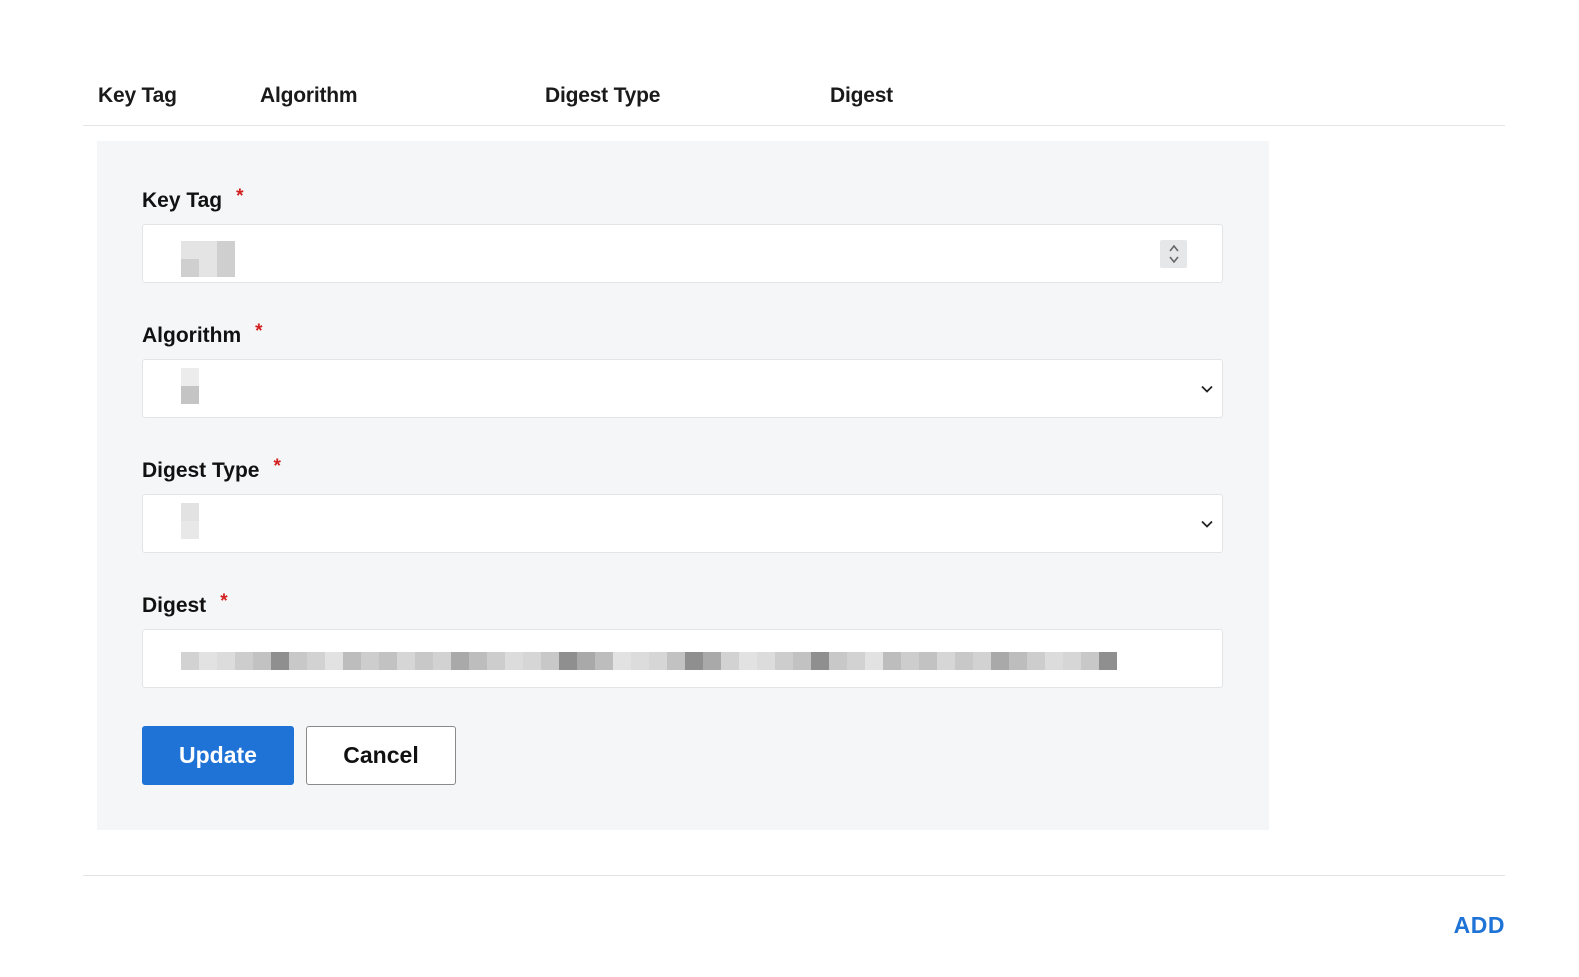 The image size is (1579, 977). What do you see at coordinates (174, 605) in the screenshot?
I see `digest-label-text: Digest` at bounding box center [174, 605].